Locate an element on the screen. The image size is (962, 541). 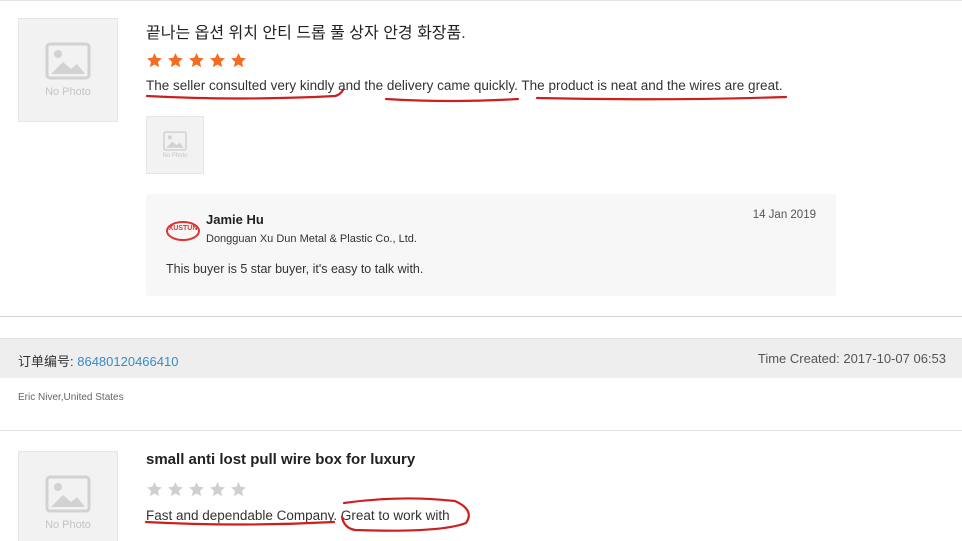
review-attachment-thumbnail: No Photo is located at coordinates (175, 145).